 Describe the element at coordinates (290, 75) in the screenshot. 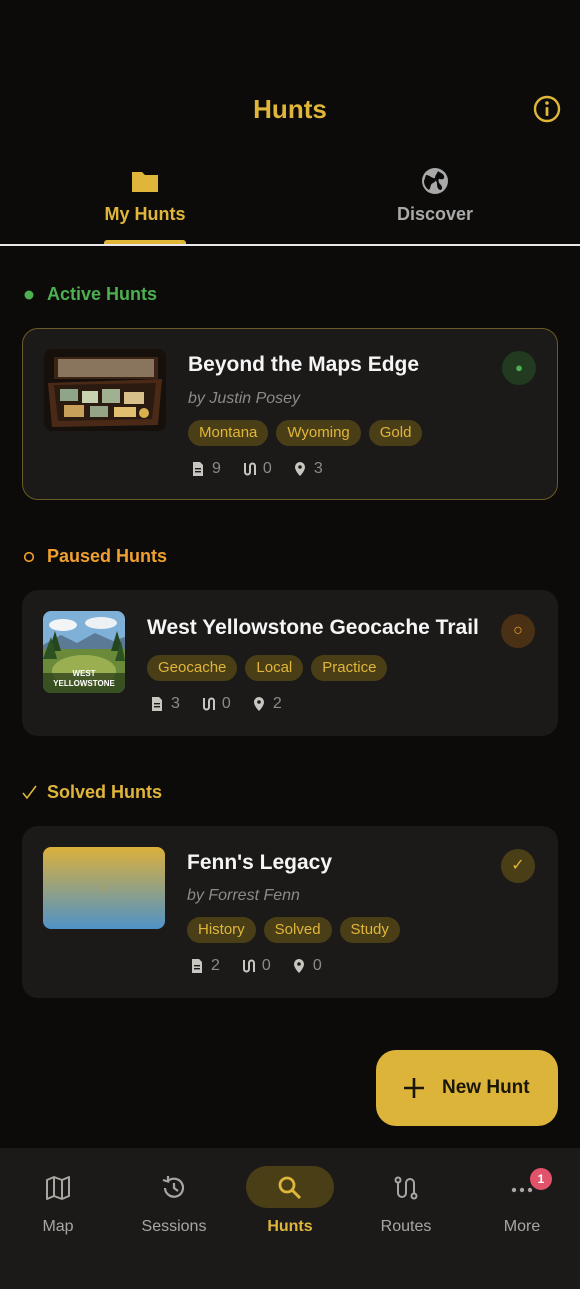

I see `app-header: Hunts` at that location.